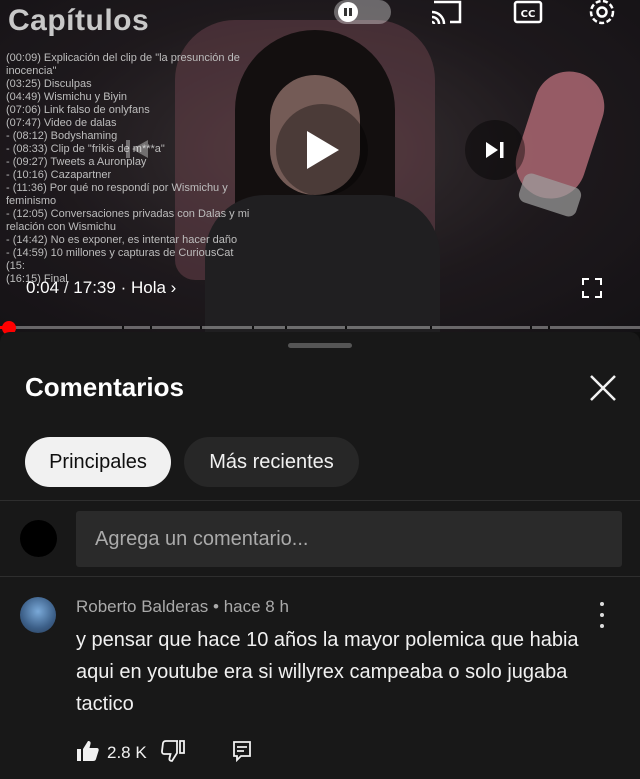 The image size is (640, 779). I want to click on avatar, so click(38, 538).